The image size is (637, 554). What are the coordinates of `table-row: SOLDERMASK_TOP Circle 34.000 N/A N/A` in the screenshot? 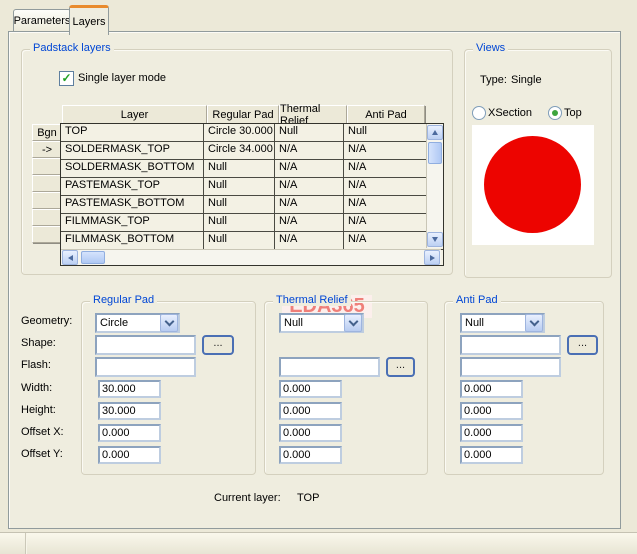 It's located at (252, 151).